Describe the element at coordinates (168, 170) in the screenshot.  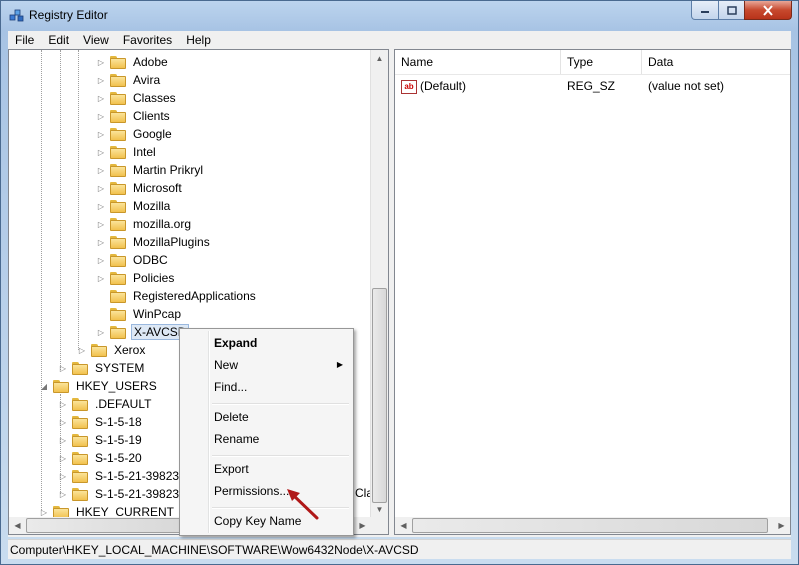
I see `tree-node-label: Martin Prikryl` at that location.